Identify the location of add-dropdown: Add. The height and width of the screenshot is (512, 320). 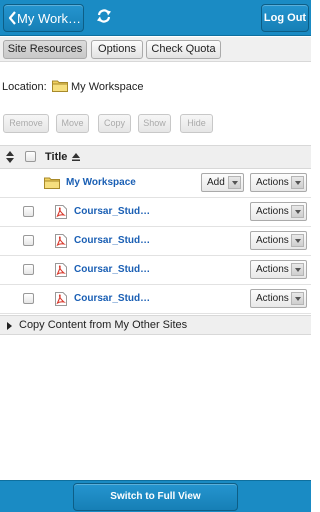
(222, 182).